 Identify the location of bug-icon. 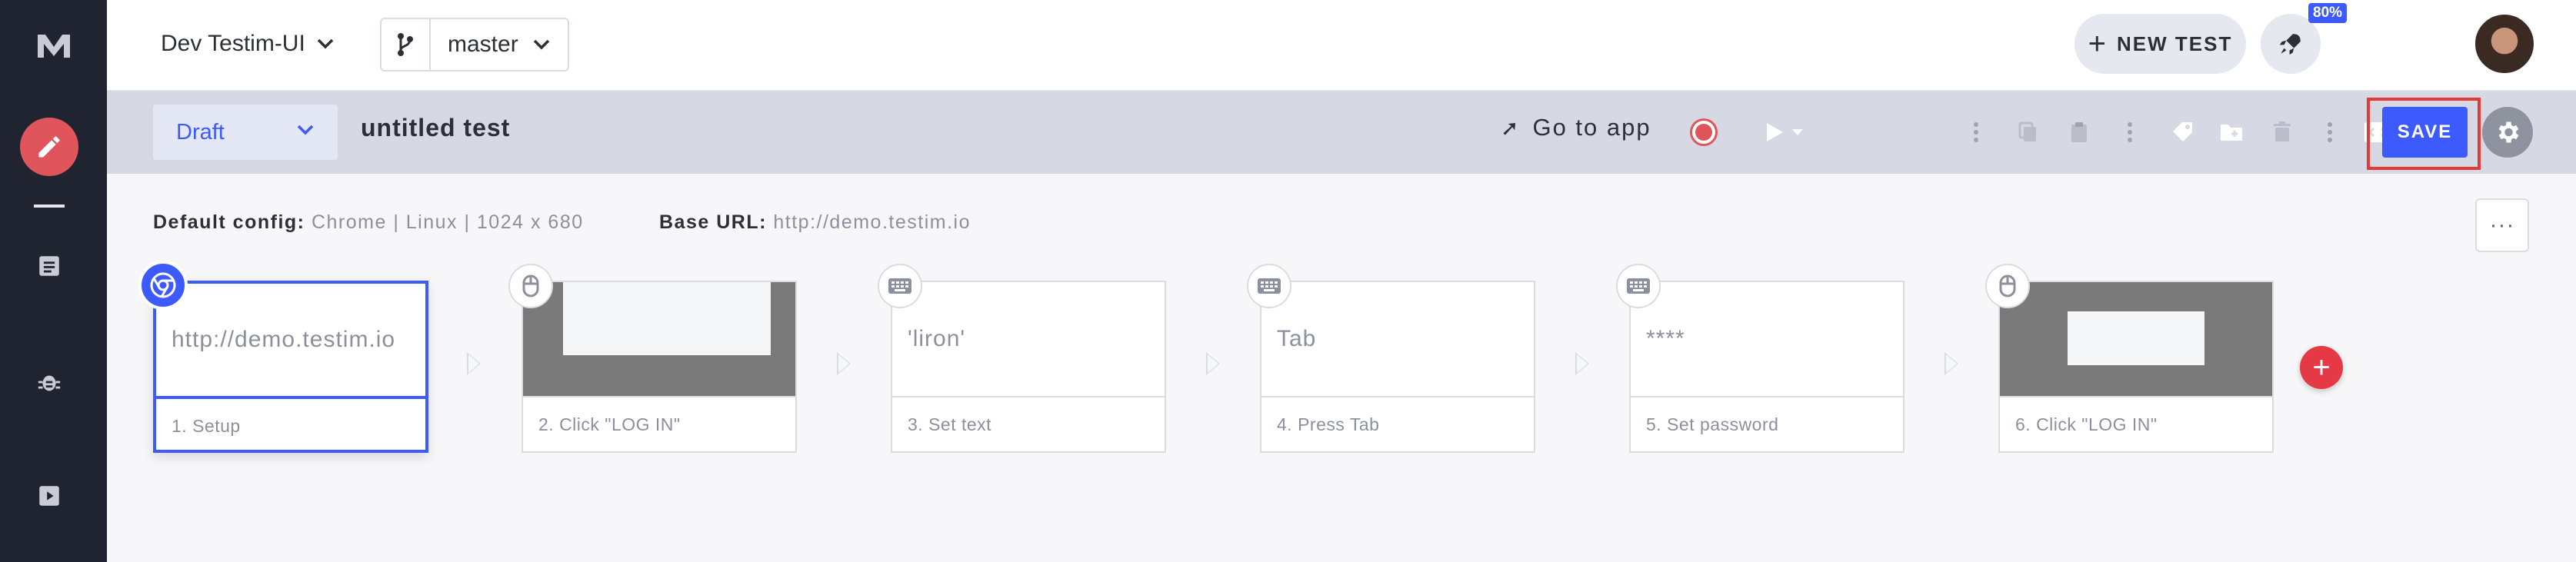
(49, 383).